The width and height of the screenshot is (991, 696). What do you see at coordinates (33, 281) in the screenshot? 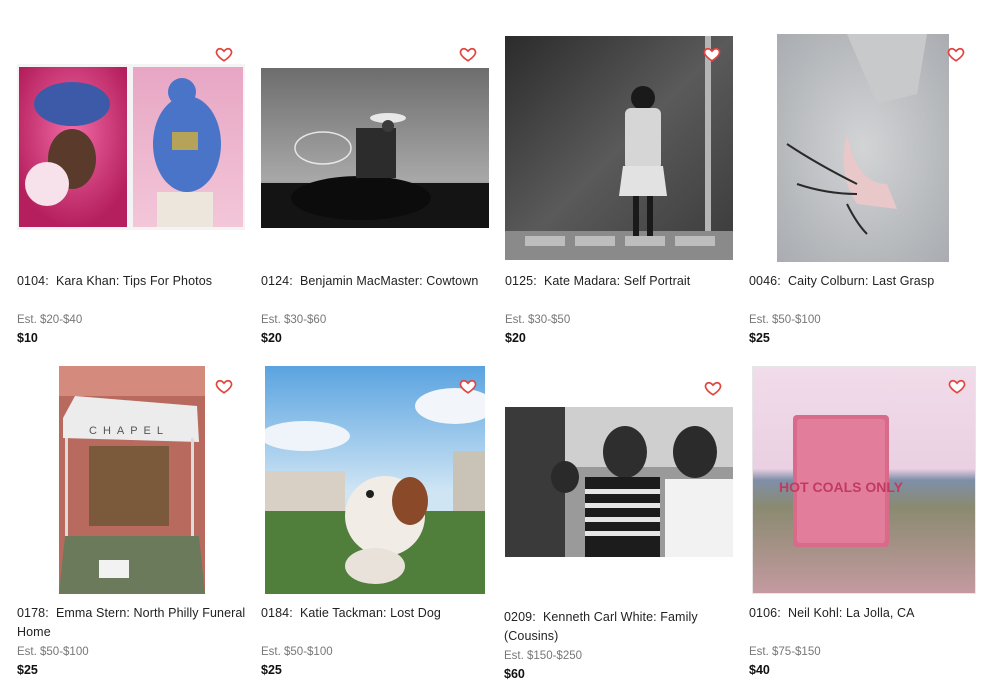
I see `lot-number: 0104:` at bounding box center [33, 281].